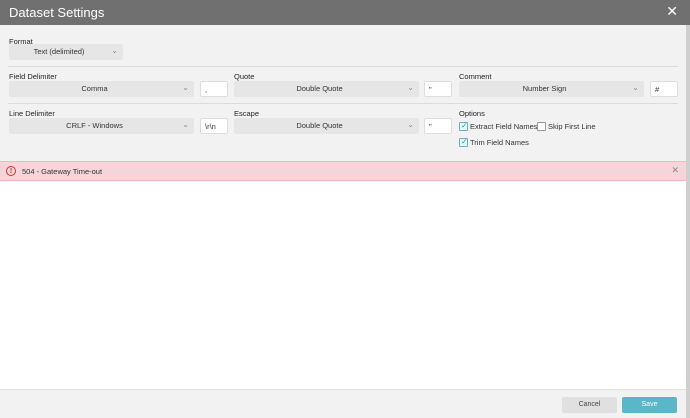 The image size is (690, 418). I want to click on field-delimiter-value: Comma, so click(94, 88).